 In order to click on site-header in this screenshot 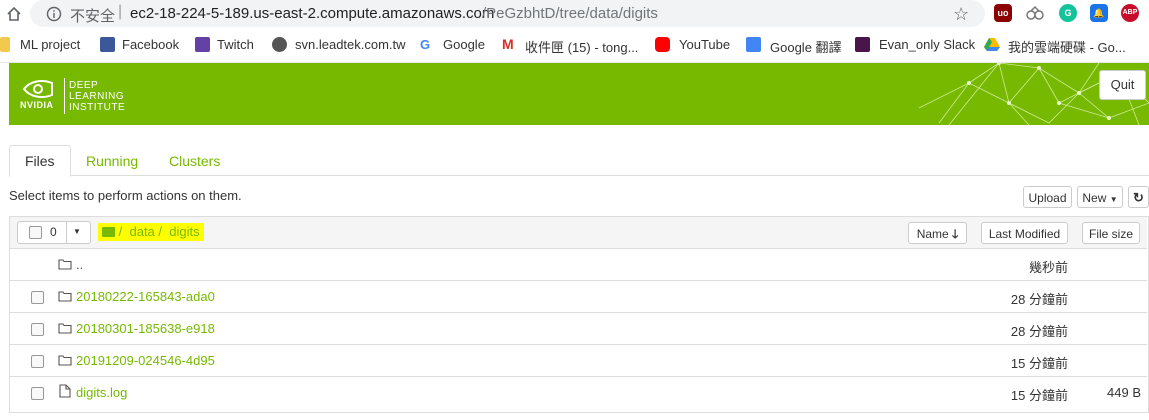, I will do `click(579, 94)`.